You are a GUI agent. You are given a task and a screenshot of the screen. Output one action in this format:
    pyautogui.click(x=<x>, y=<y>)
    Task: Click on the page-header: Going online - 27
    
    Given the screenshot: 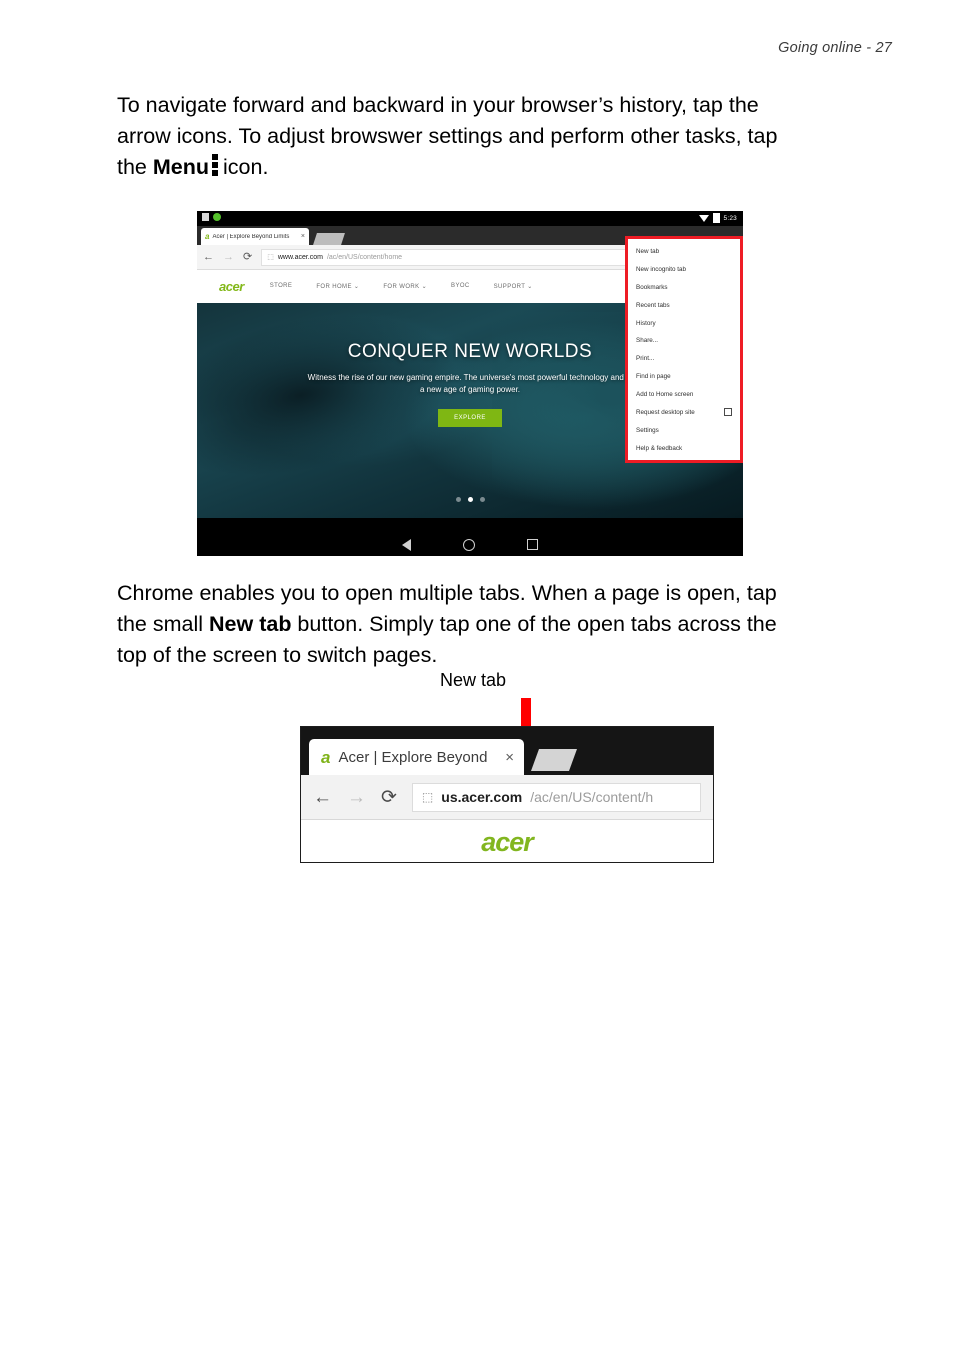 What is the action you would take?
    pyautogui.click(x=835, y=48)
    